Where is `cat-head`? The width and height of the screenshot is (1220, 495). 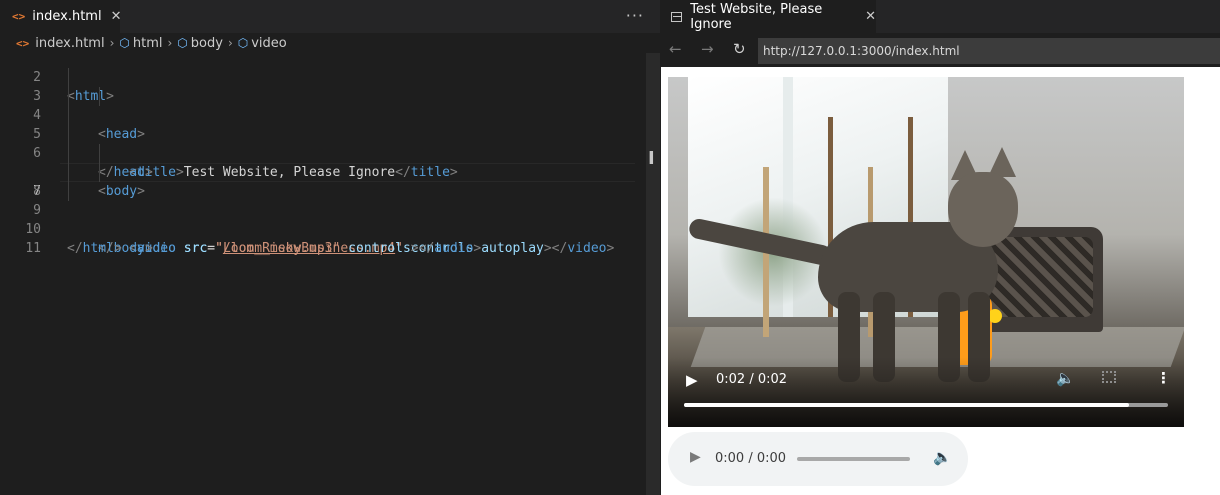
cat-head is located at coordinates (983, 209).